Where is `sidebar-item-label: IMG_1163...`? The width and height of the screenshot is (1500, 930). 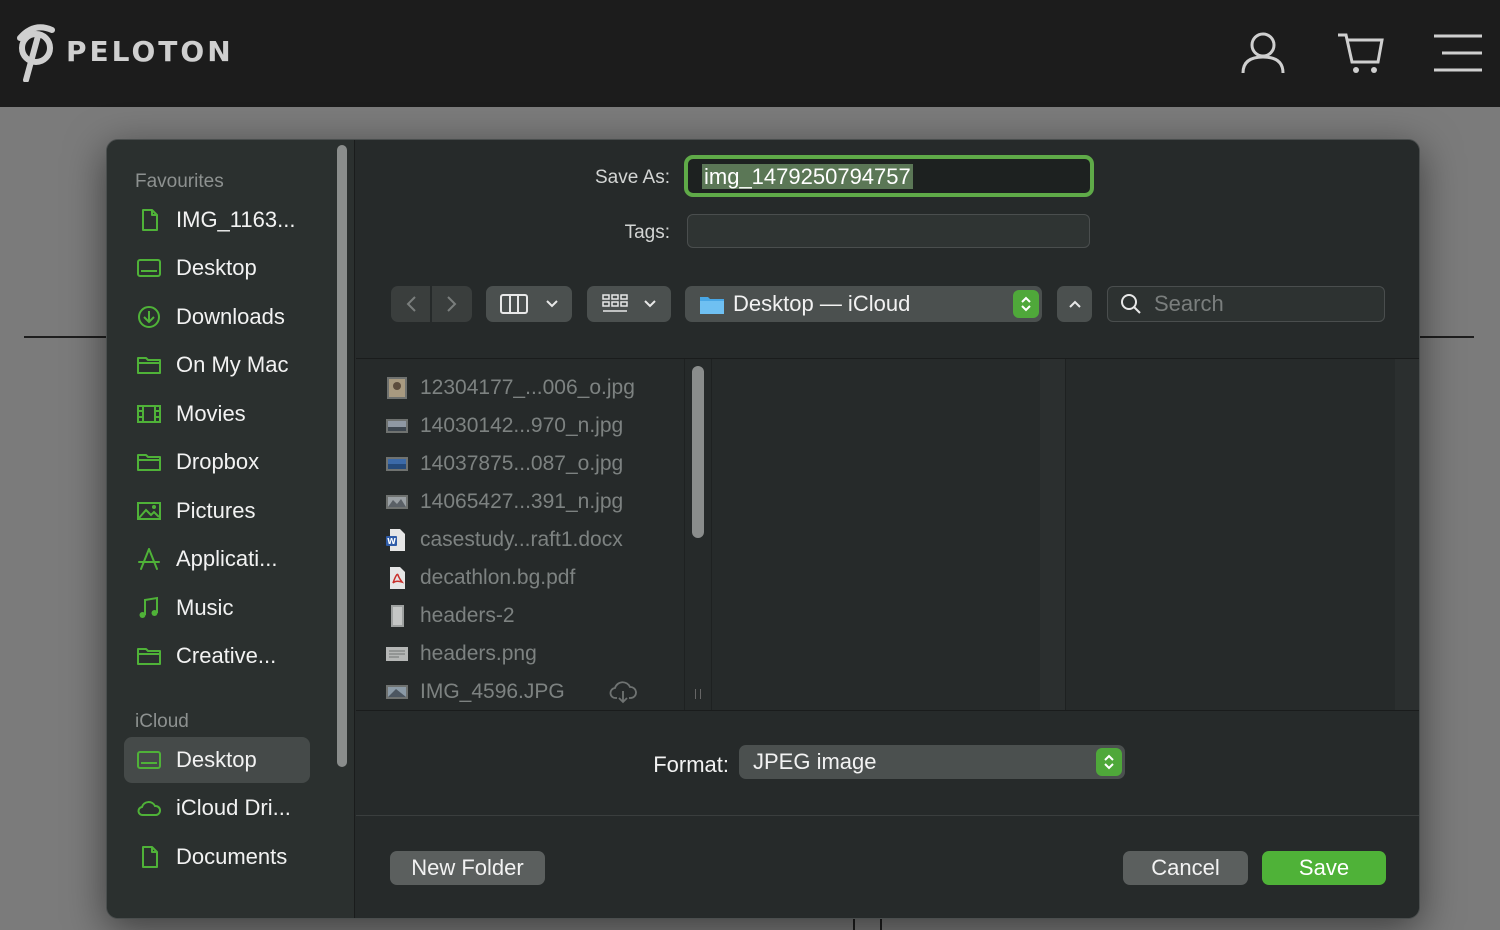
sidebar-item-label: IMG_1163... is located at coordinates (236, 219).